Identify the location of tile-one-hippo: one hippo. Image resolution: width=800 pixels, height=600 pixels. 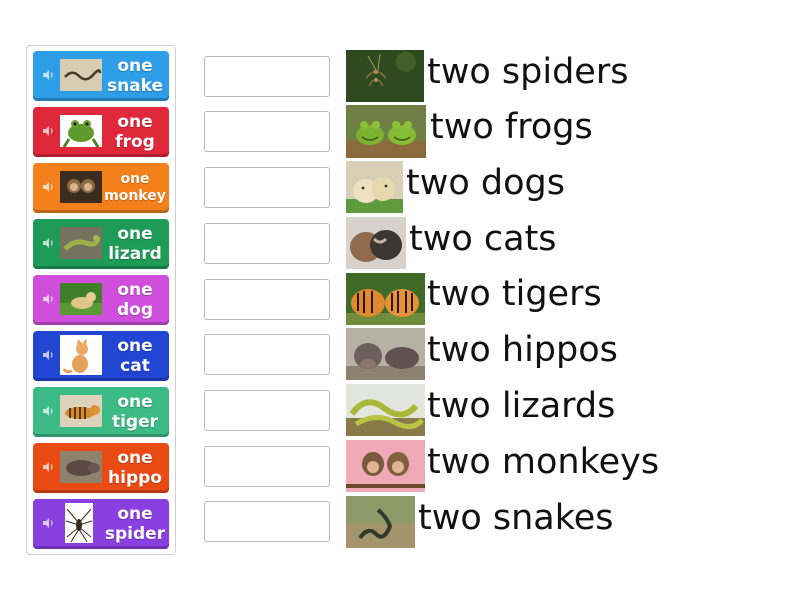
(101, 468).